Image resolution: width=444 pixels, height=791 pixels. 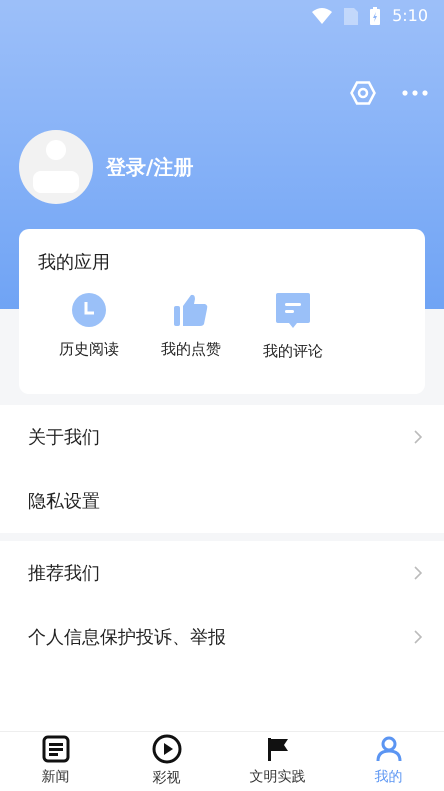 What do you see at coordinates (167, 749) in the screenshot?
I see `play-icon` at bounding box center [167, 749].